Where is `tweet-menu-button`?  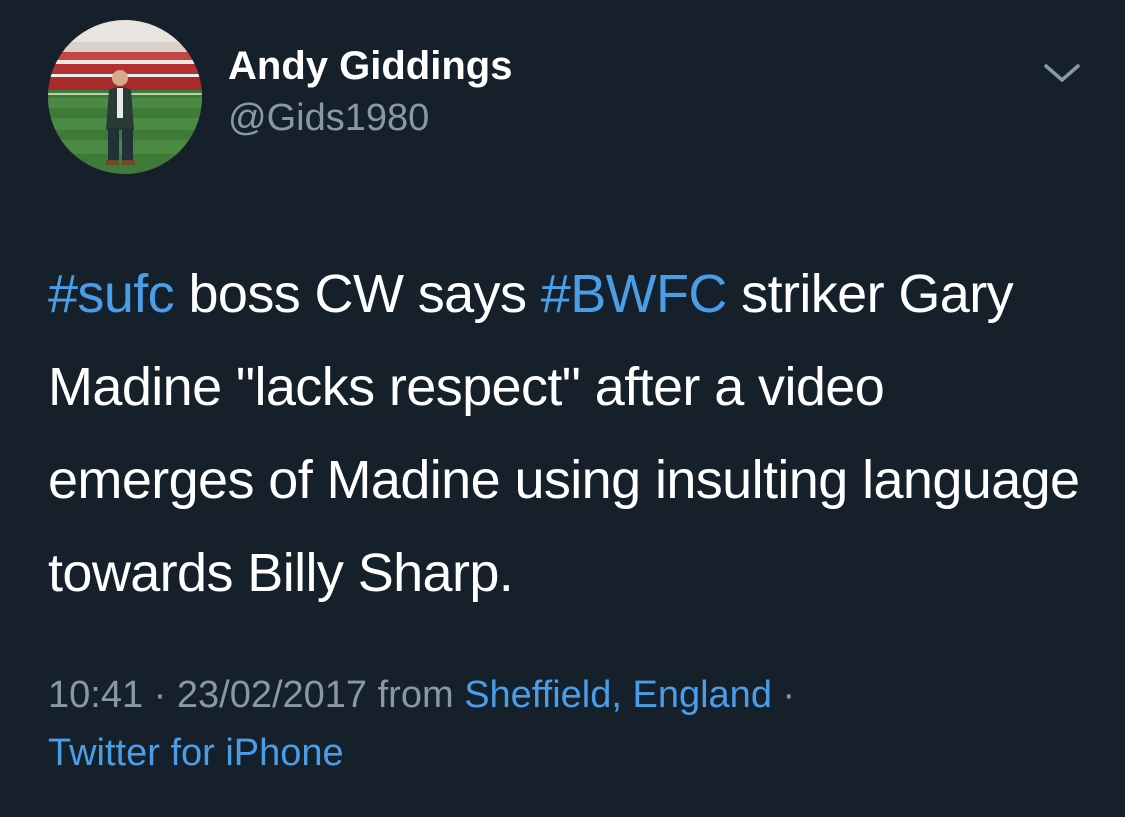 tweet-menu-button is located at coordinates (1062, 74).